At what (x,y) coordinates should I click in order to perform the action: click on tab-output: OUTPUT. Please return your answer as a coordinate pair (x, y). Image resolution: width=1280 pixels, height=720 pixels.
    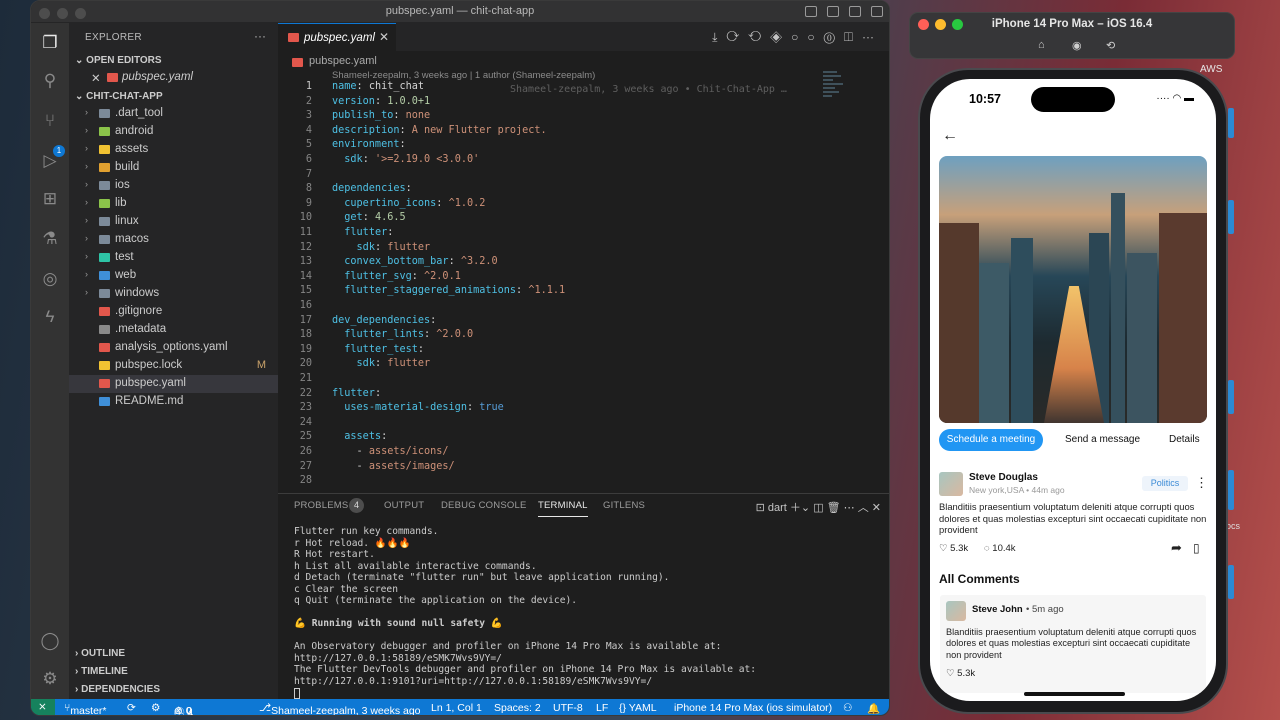
    Looking at the image, I should click on (404, 505).